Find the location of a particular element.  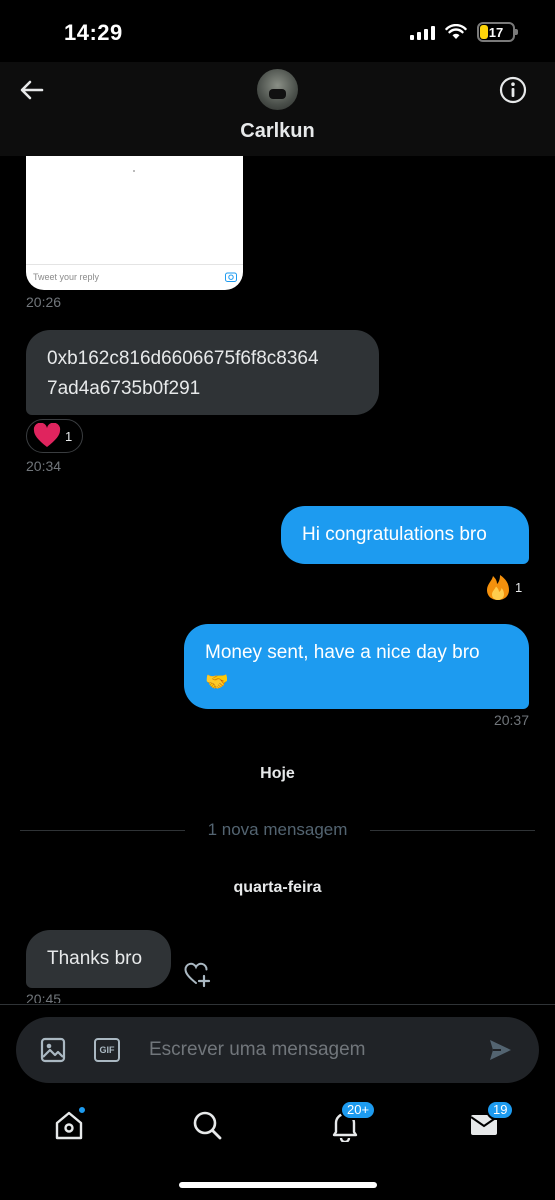

message-input is located at coordinates (309, 1050).